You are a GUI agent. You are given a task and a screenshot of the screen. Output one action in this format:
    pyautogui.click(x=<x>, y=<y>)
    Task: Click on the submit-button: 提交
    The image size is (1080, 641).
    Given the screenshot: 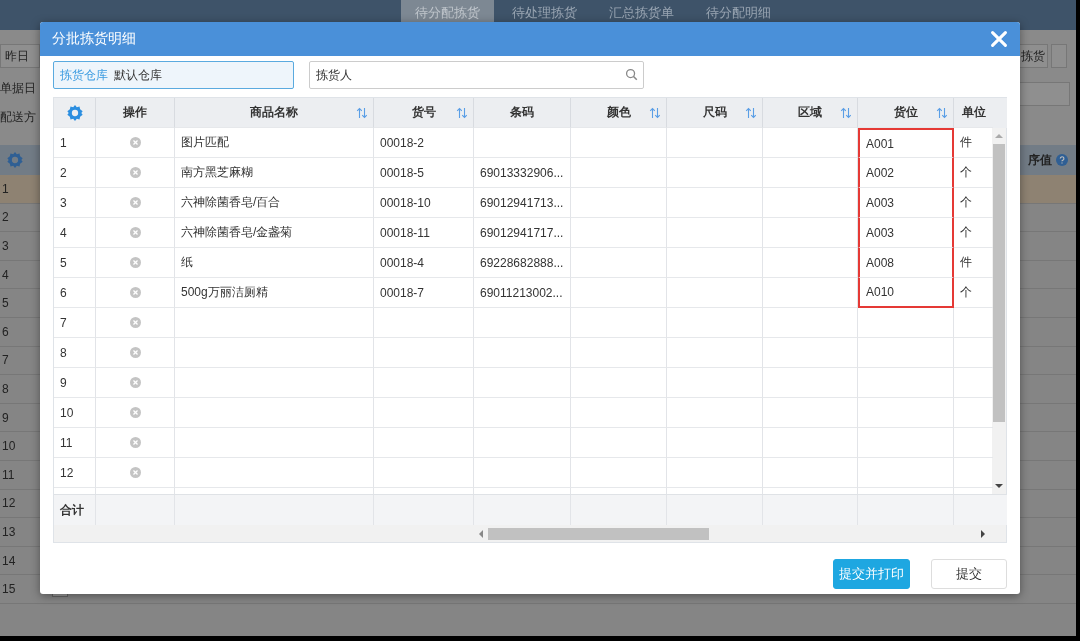 What is the action you would take?
    pyautogui.click(x=969, y=574)
    